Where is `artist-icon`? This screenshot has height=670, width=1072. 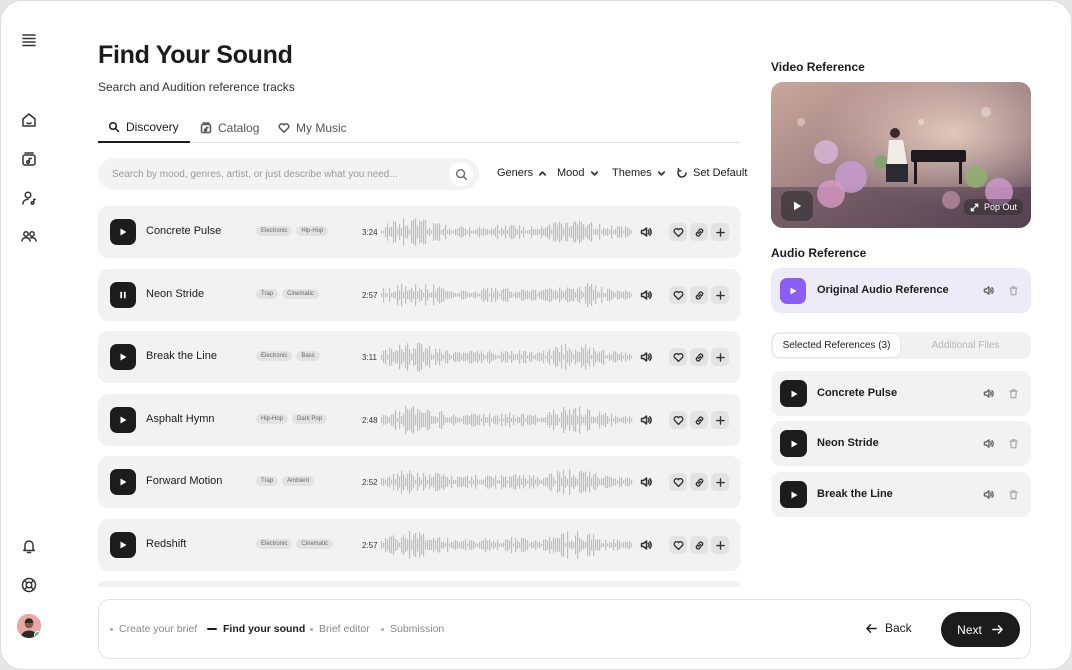
artist-icon is located at coordinates (29, 198).